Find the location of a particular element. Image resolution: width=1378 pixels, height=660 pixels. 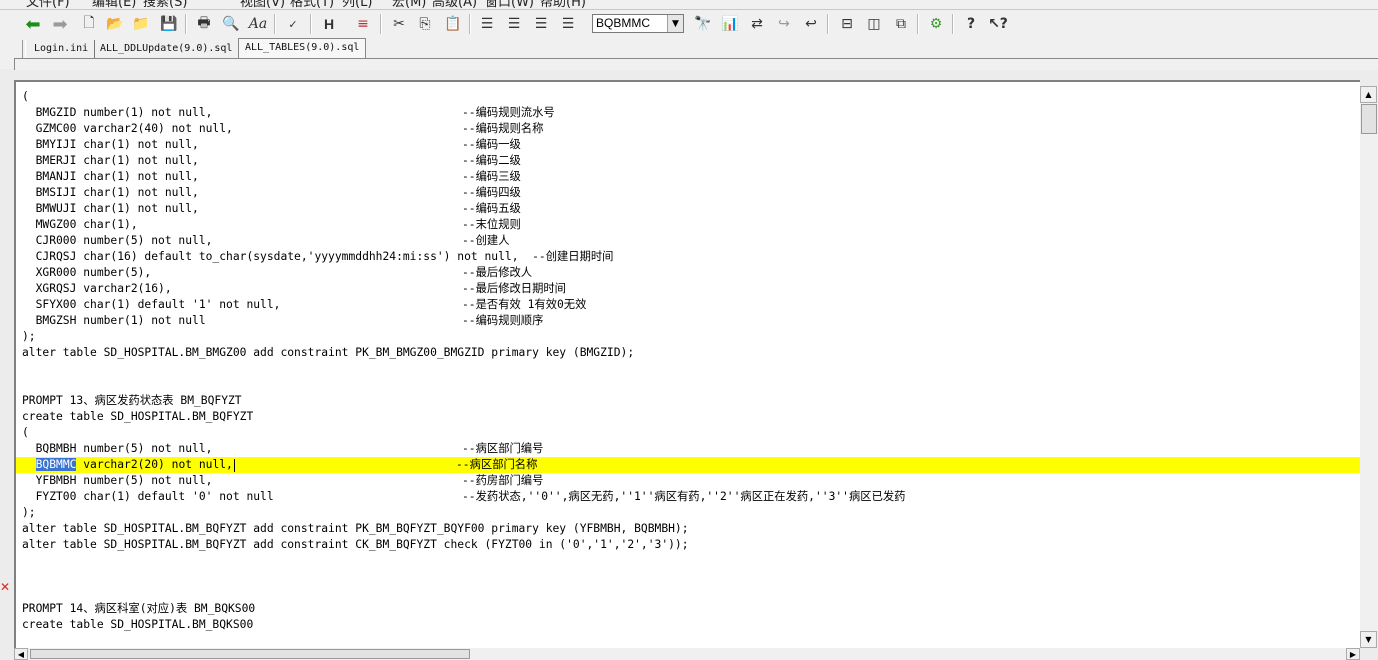

cascade-icon: ⧉ is located at coordinates (901, 24).